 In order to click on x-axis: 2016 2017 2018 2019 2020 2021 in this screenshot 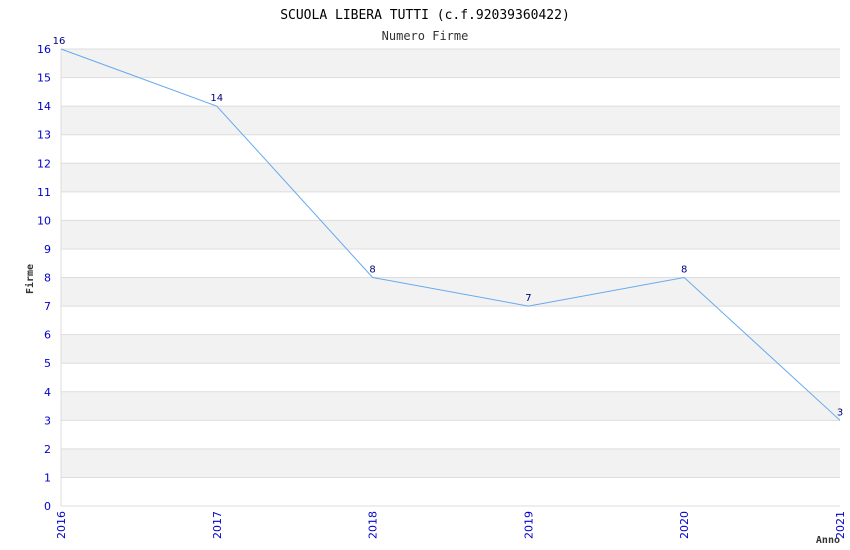, I will do `click(451, 525)`.